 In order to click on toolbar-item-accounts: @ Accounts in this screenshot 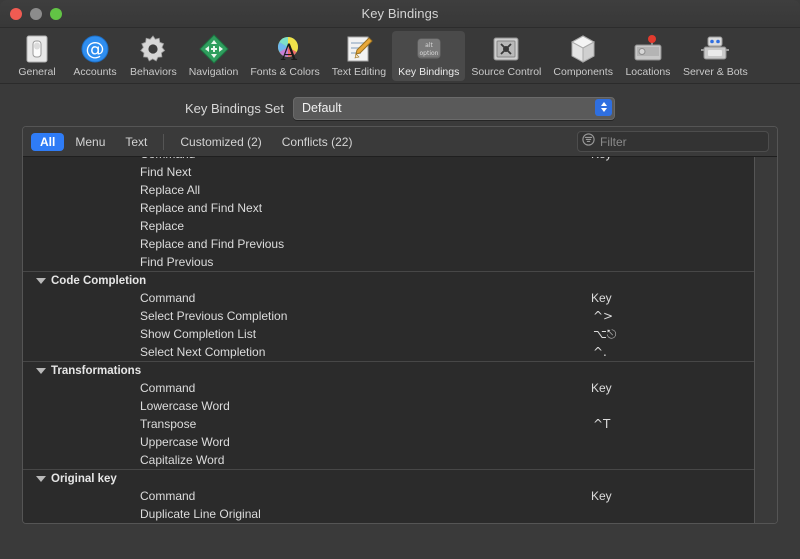, I will do `click(95, 56)`.